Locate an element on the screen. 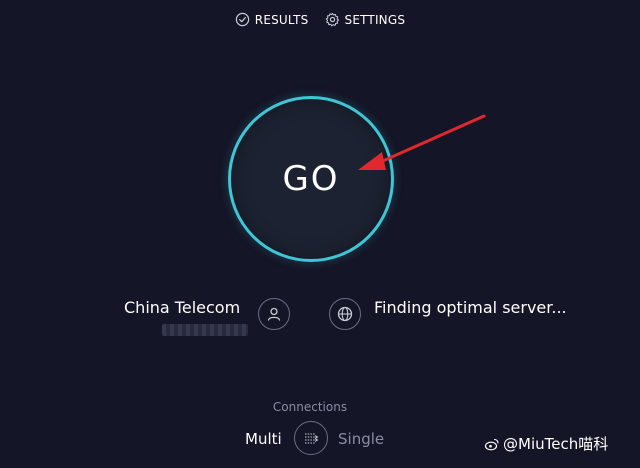  globe-button is located at coordinates (345, 314).